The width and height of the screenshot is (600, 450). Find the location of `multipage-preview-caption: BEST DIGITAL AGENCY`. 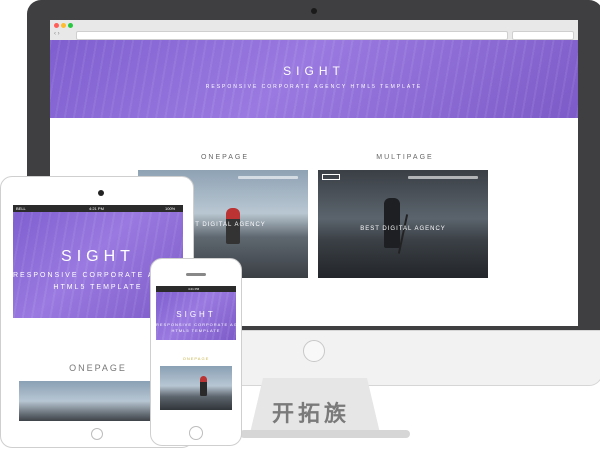

multipage-preview-caption: BEST DIGITAL AGENCY is located at coordinates (403, 229).